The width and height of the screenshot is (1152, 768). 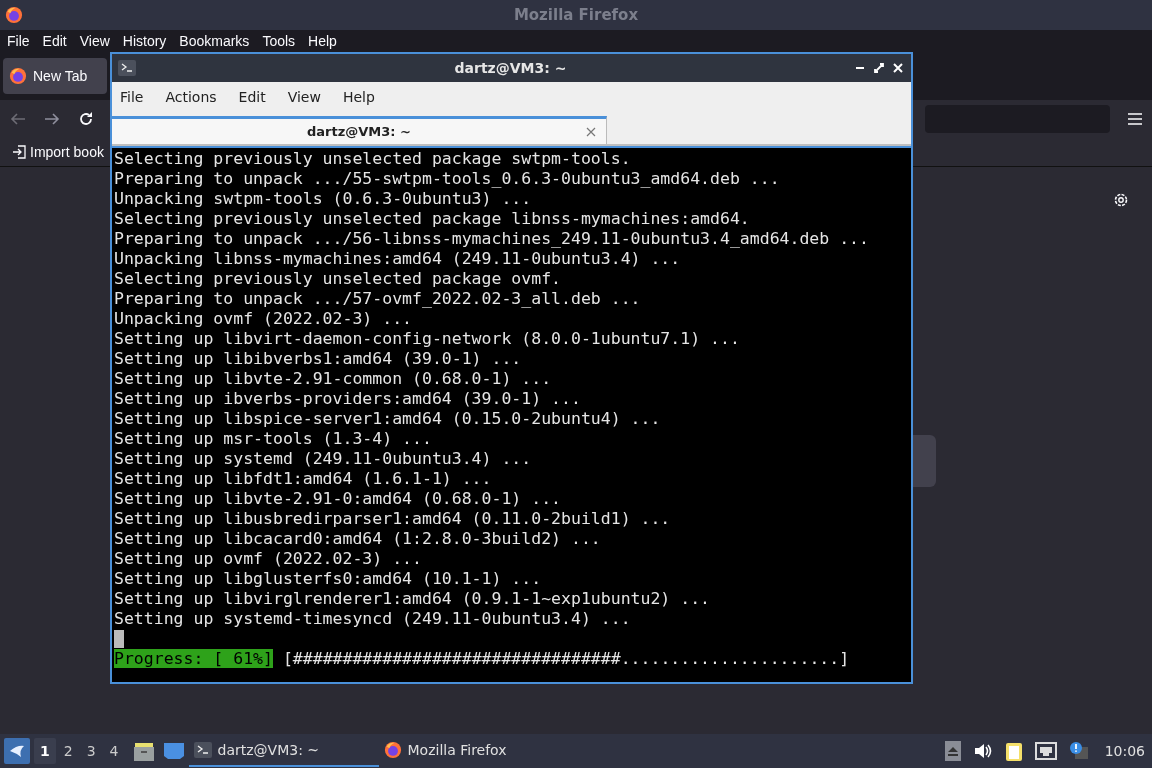 What do you see at coordinates (55, 76) in the screenshot?
I see `browser-tab: New Tab` at bounding box center [55, 76].